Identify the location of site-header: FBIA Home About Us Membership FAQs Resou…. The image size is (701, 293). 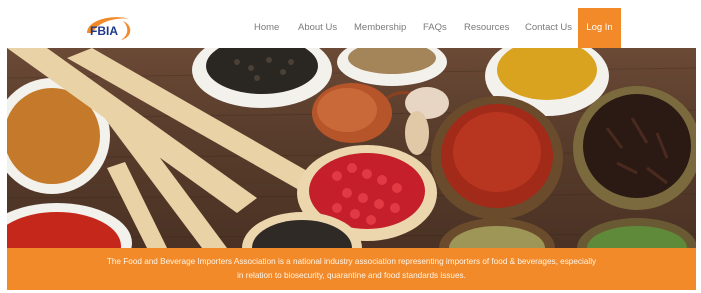
(351, 28).